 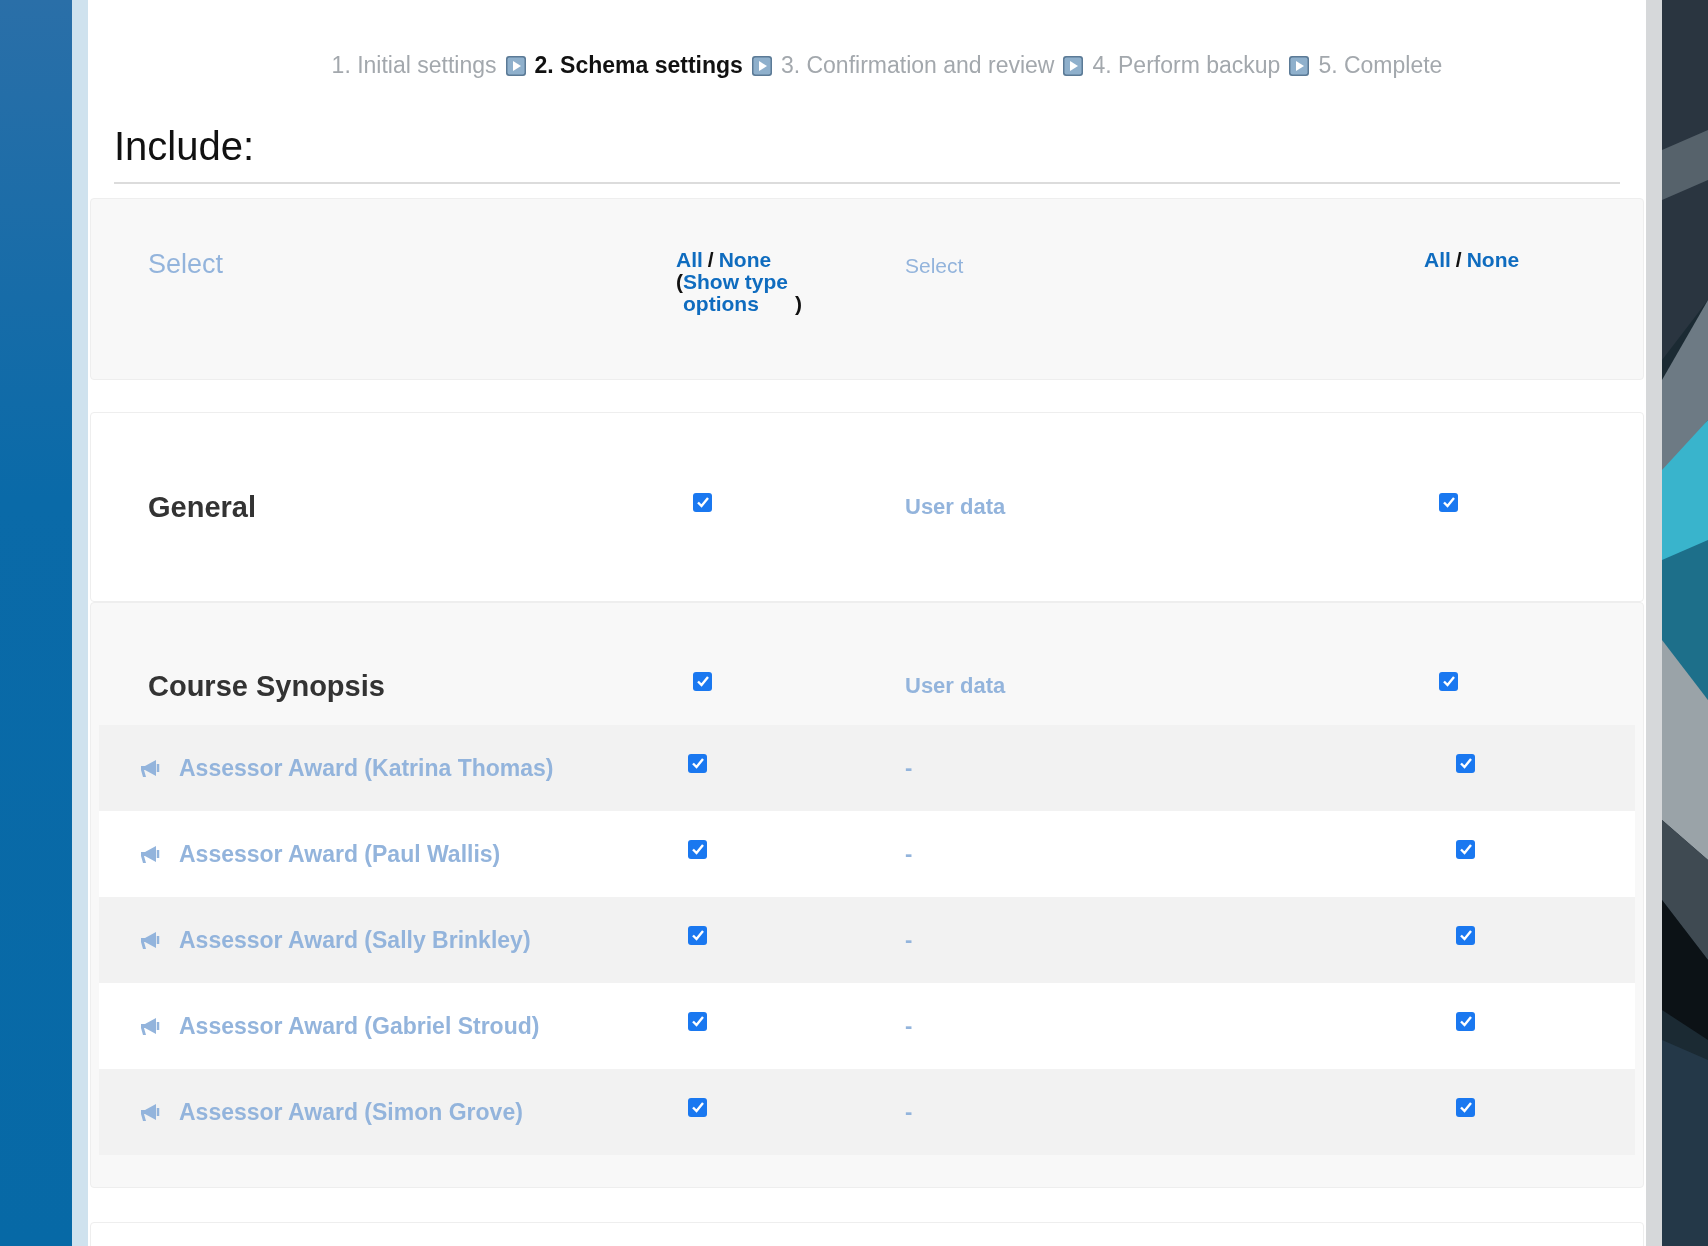 What do you see at coordinates (739, 293) in the screenshot?
I see `select-link: Show type options` at bounding box center [739, 293].